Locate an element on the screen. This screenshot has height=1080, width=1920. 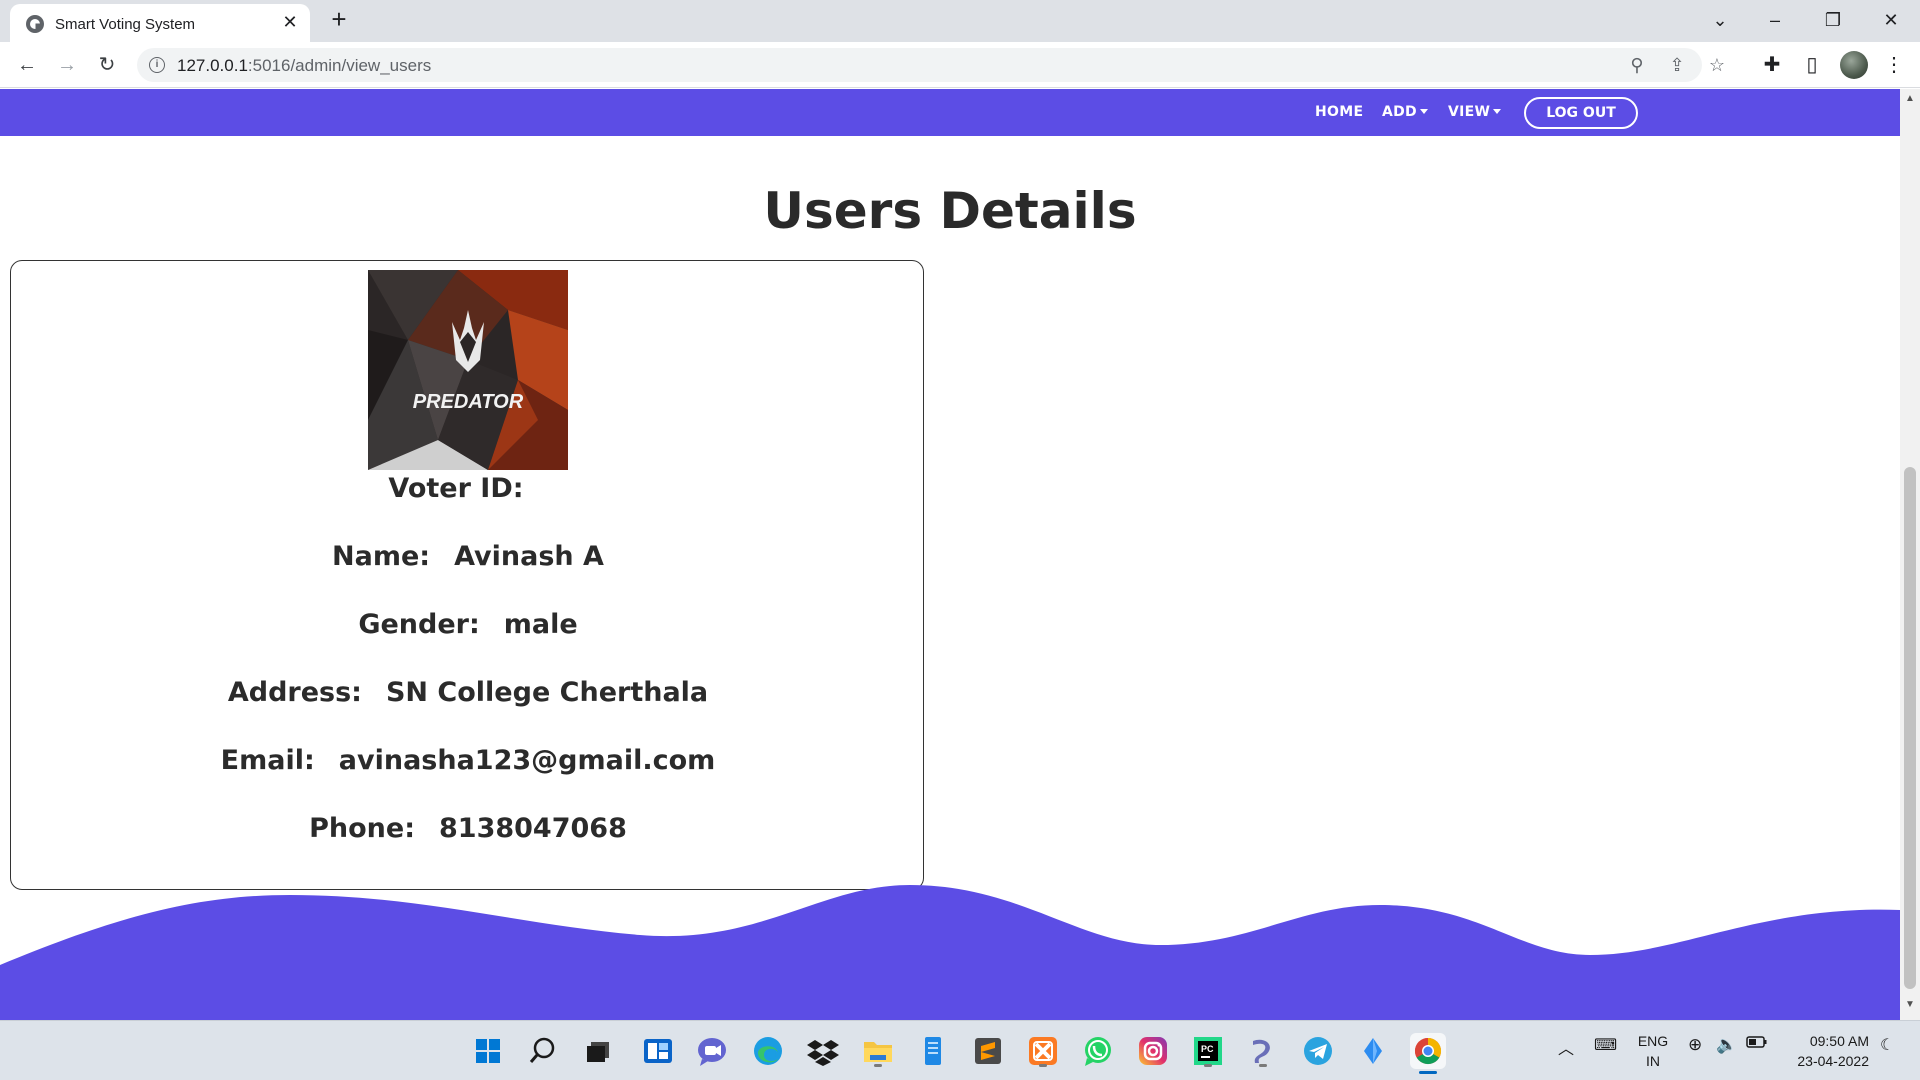
new-tab-button: + is located at coordinates (339, 20).